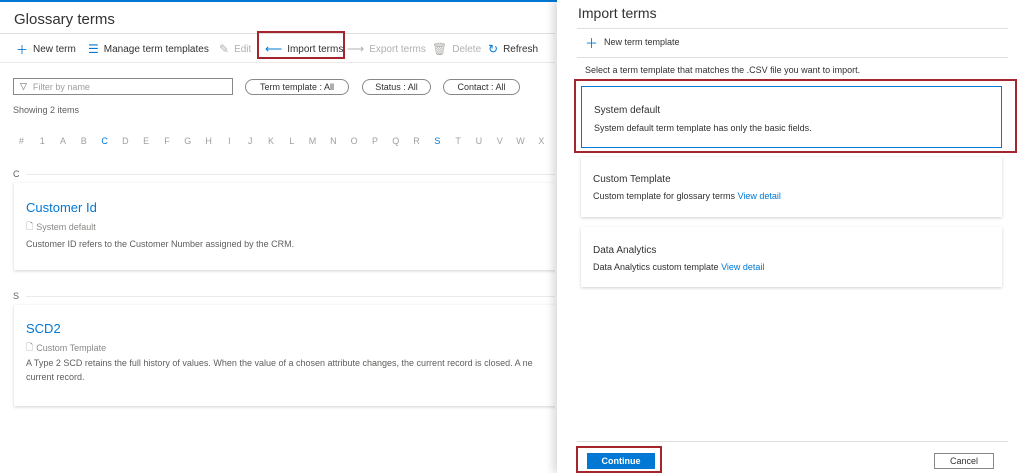 The width and height of the screenshot is (1024, 473). Describe the element at coordinates (625, 250) in the screenshot. I see `option-title: Data Analytics` at that location.